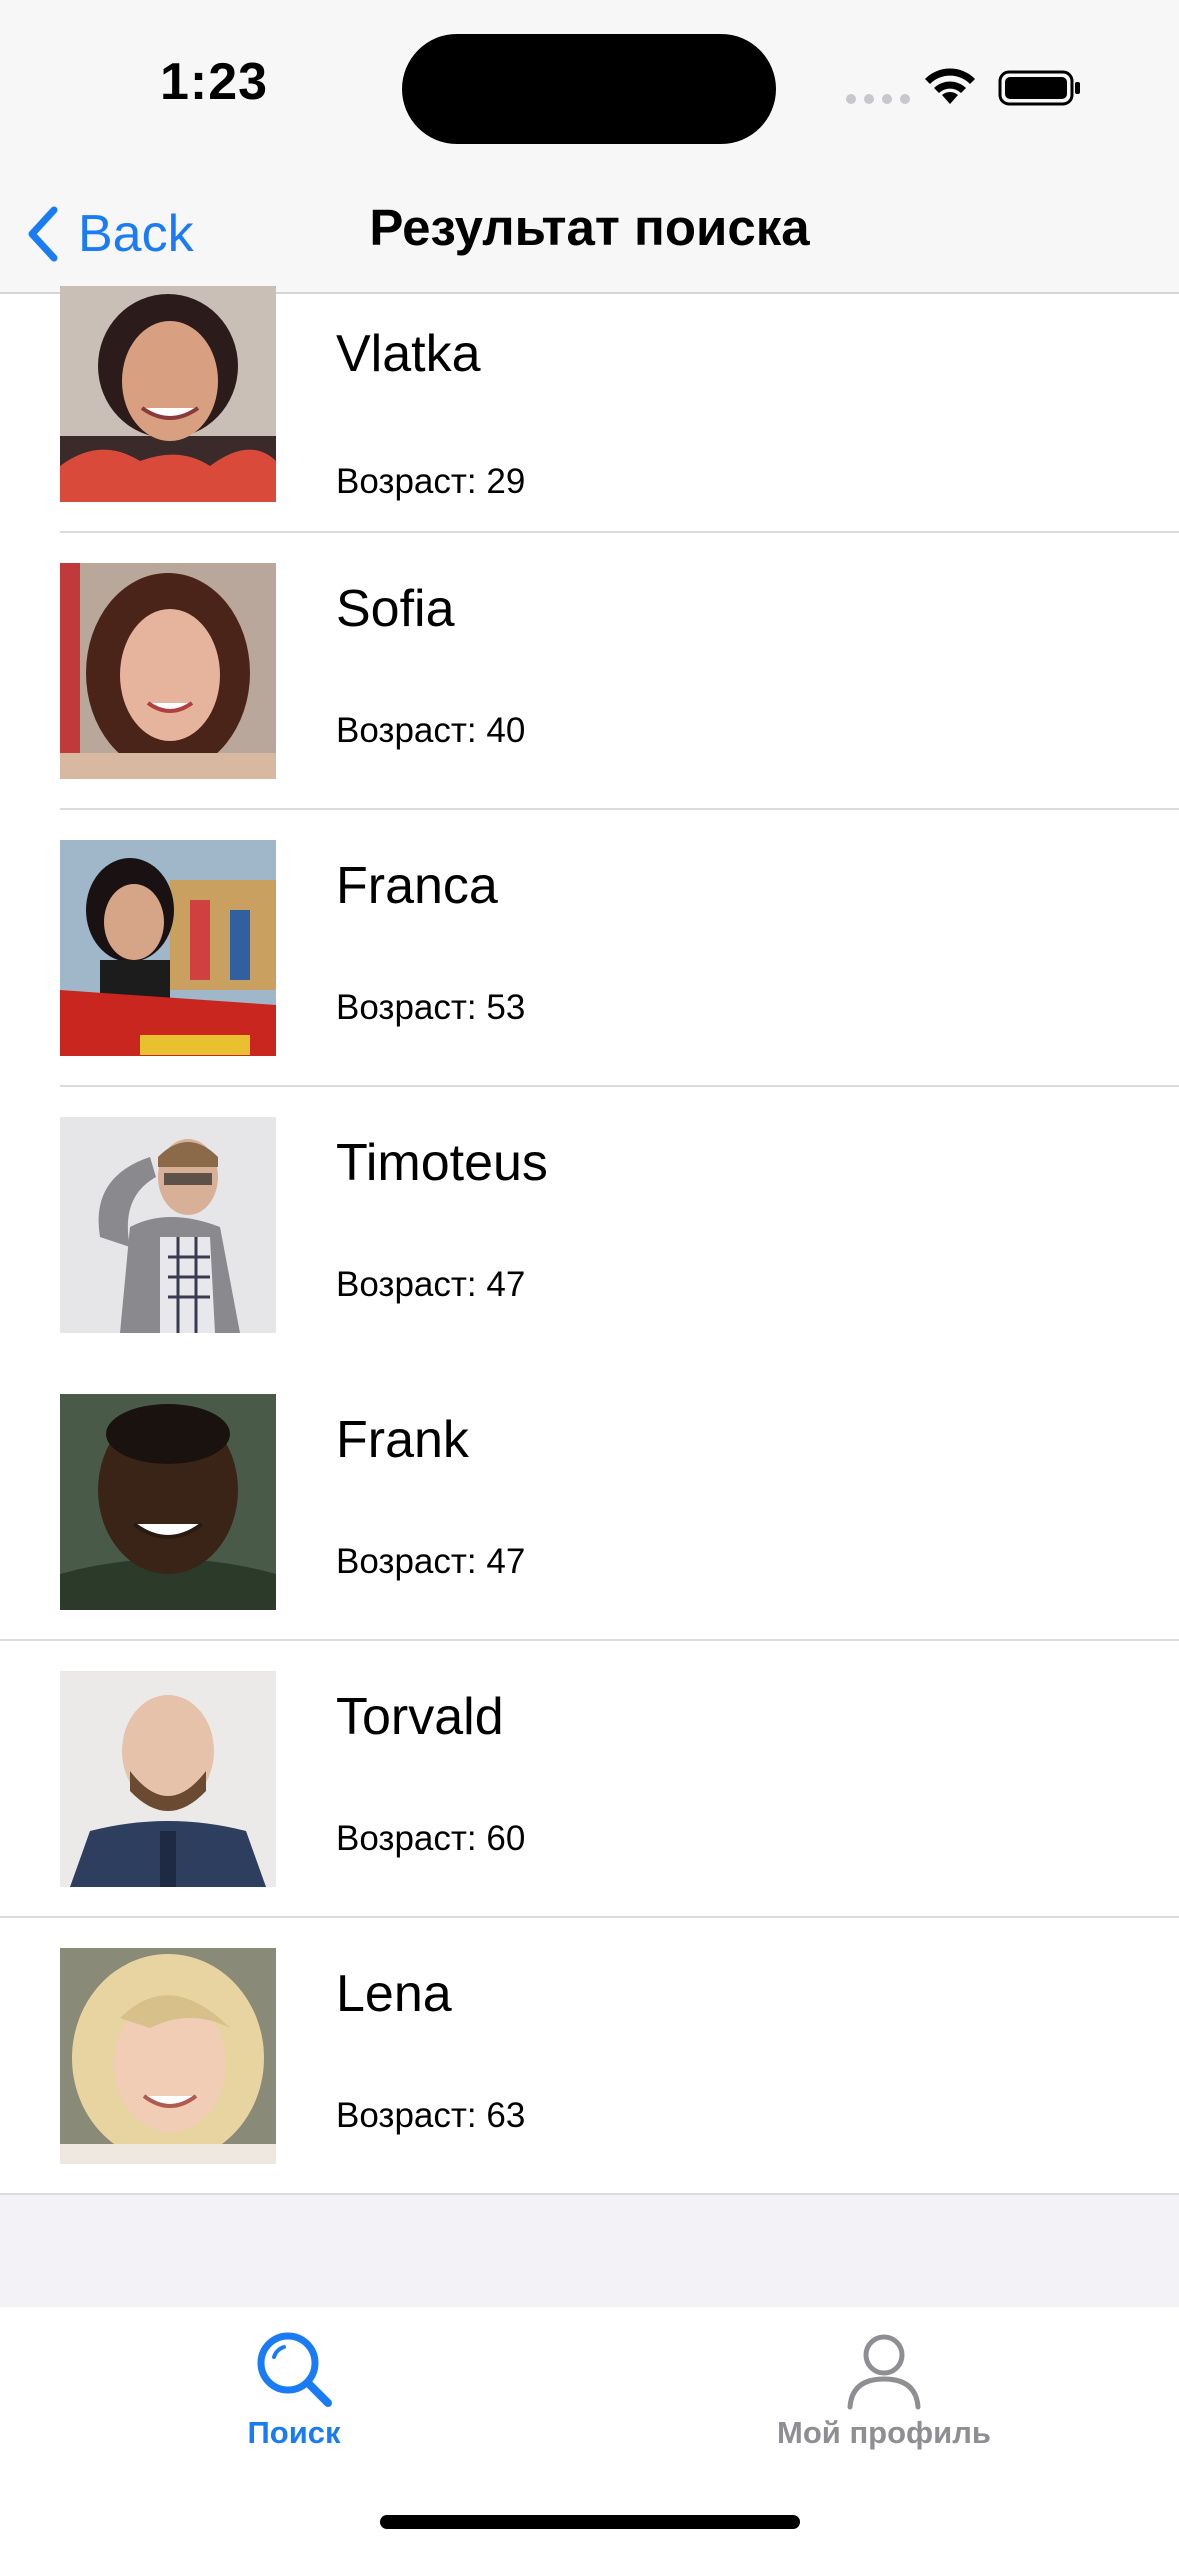 Image resolution: width=1179 pixels, height=2556 pixels. I want to click on home-indicator, so click(590, 2522).